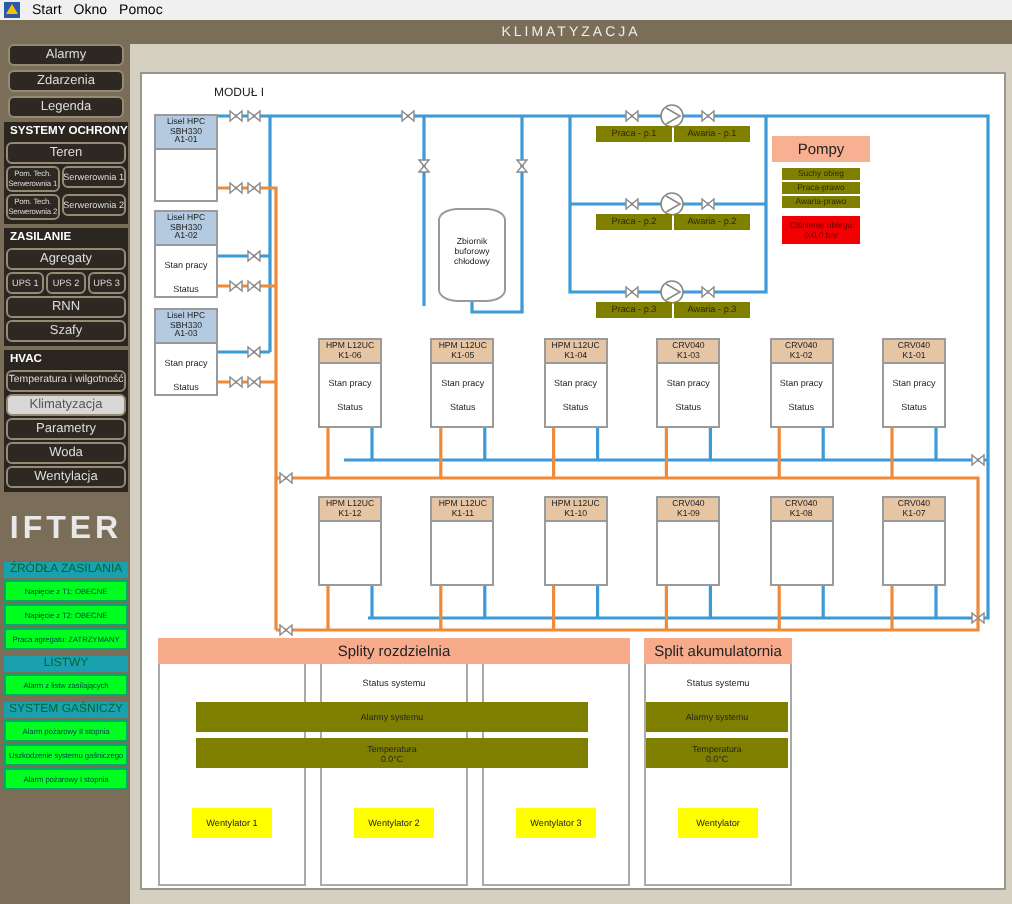 The height and width of the screenshot is (904, 1012). I want to click on logo: IFTER, so click(66, 530).